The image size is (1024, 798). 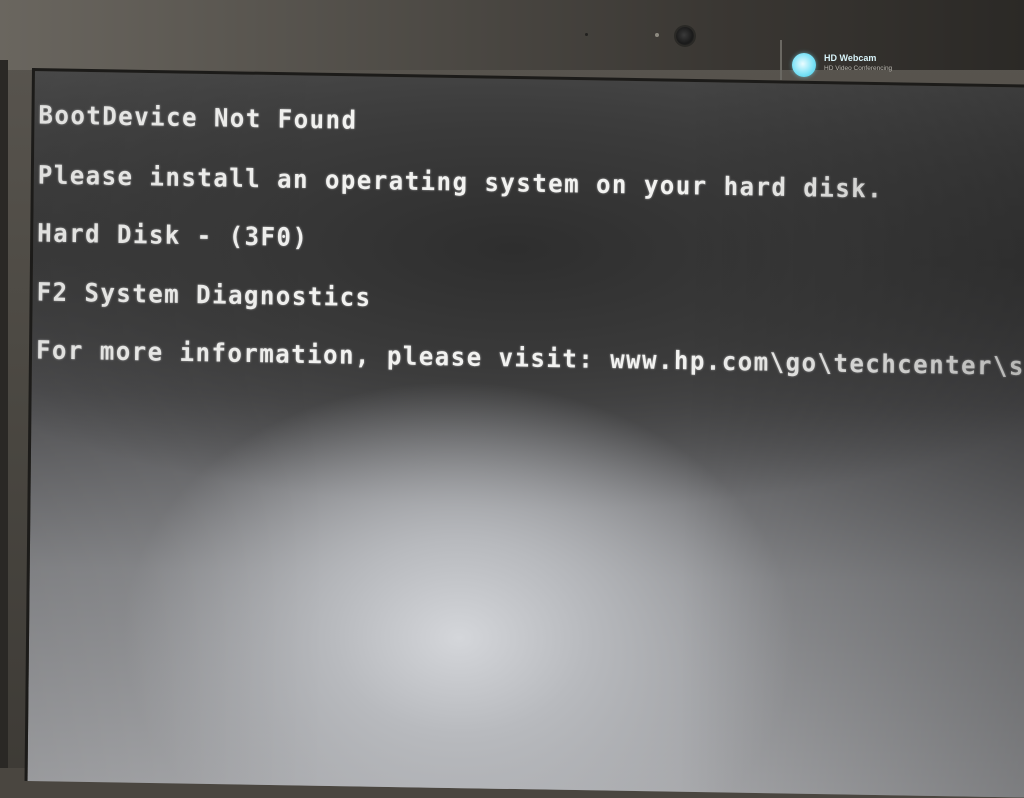 I want to click on webcam-badge: HD Webcam HD Video Conferencing, so click(x=850, y=61).